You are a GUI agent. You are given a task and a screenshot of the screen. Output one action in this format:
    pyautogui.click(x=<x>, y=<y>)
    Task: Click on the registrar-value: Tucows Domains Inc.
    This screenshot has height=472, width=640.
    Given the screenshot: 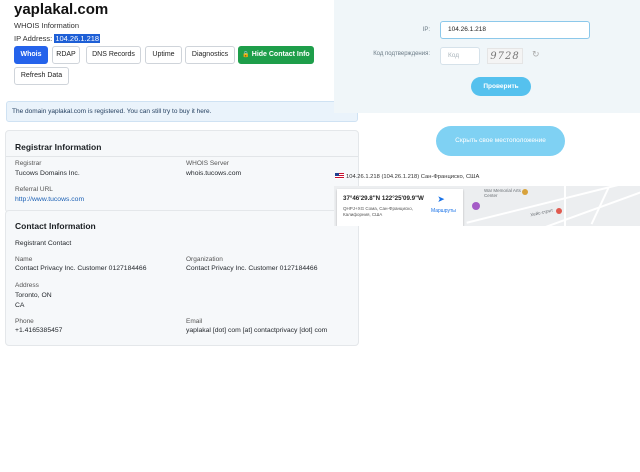 What is the action you would take?
    pyautogui.click(x=47, y=173)
    